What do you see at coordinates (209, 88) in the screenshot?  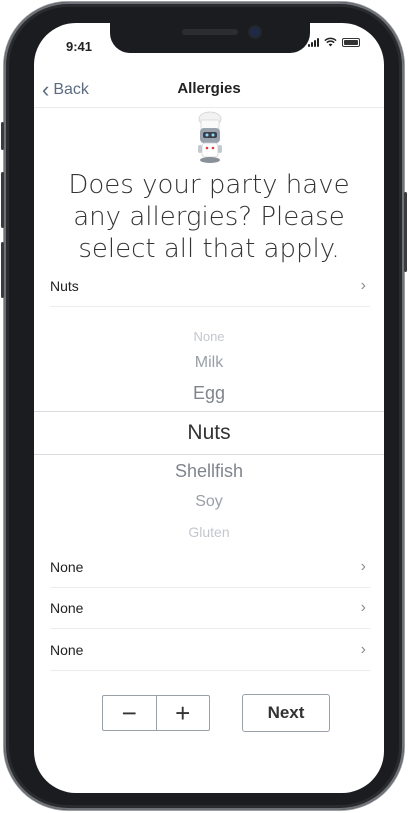 I see `page-title: Allergies` at bounding box center [209, 88].